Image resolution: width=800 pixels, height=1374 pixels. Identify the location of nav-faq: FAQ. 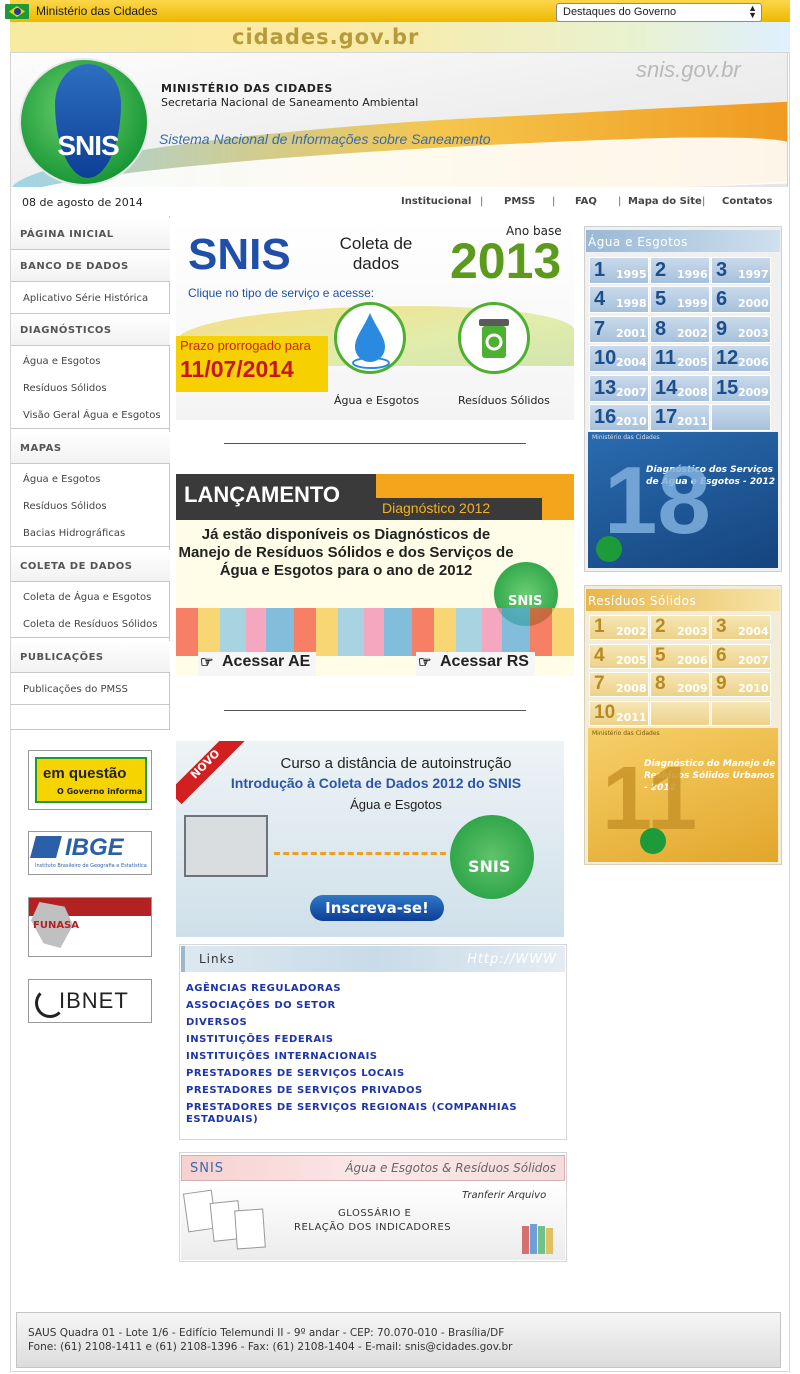
(586, 201).